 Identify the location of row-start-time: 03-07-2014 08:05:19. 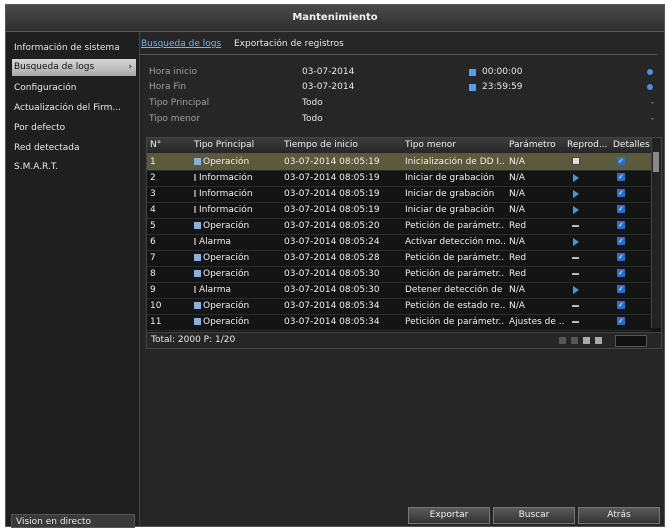
(332, 210).